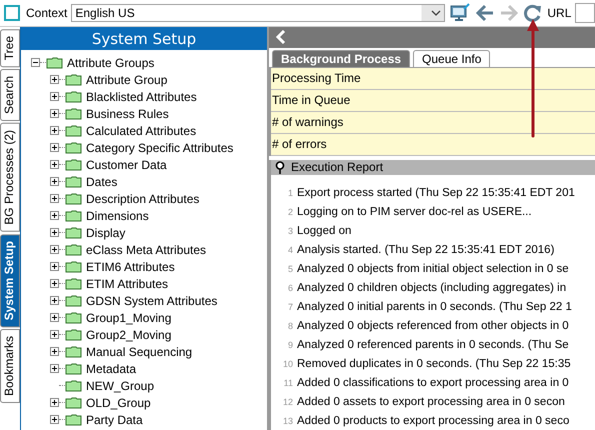 Image resolution: width=595 pixels, height=430 pixels. Describe the element at coordinates (431, 288) in the screenshot. I see `log-line: Analyzed 0 children objects (including aggregates) in` at that location.